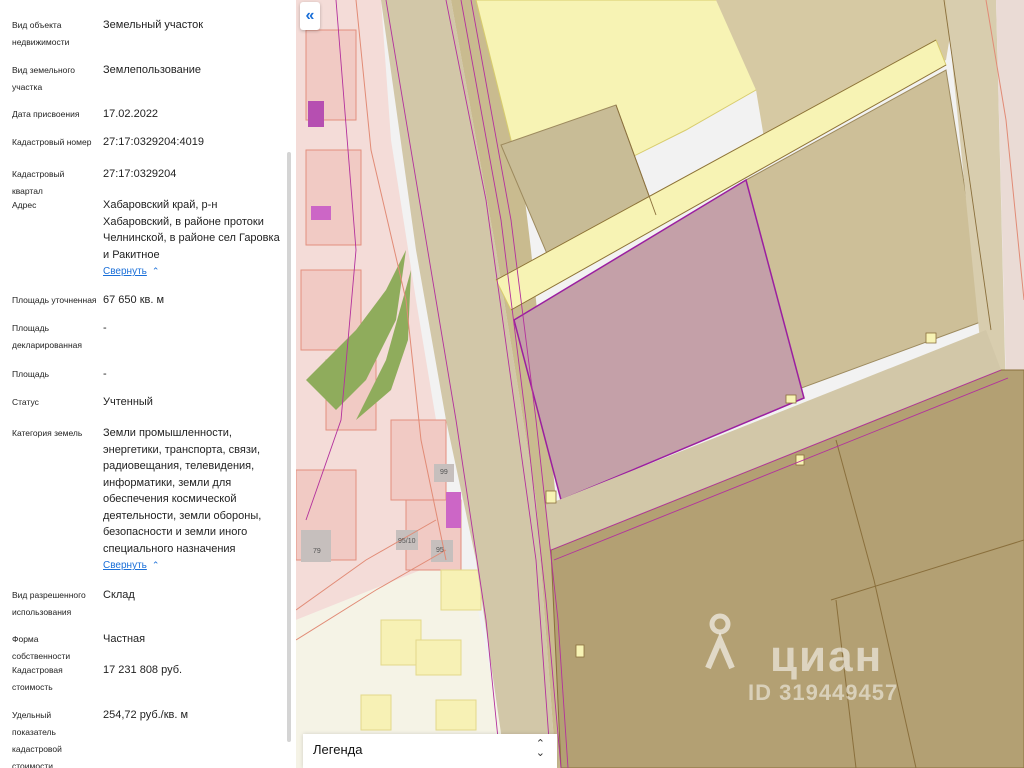  Describe the element at coordinates (31, 374) in the screenshot. I see `label-area: Площадь` at that location.